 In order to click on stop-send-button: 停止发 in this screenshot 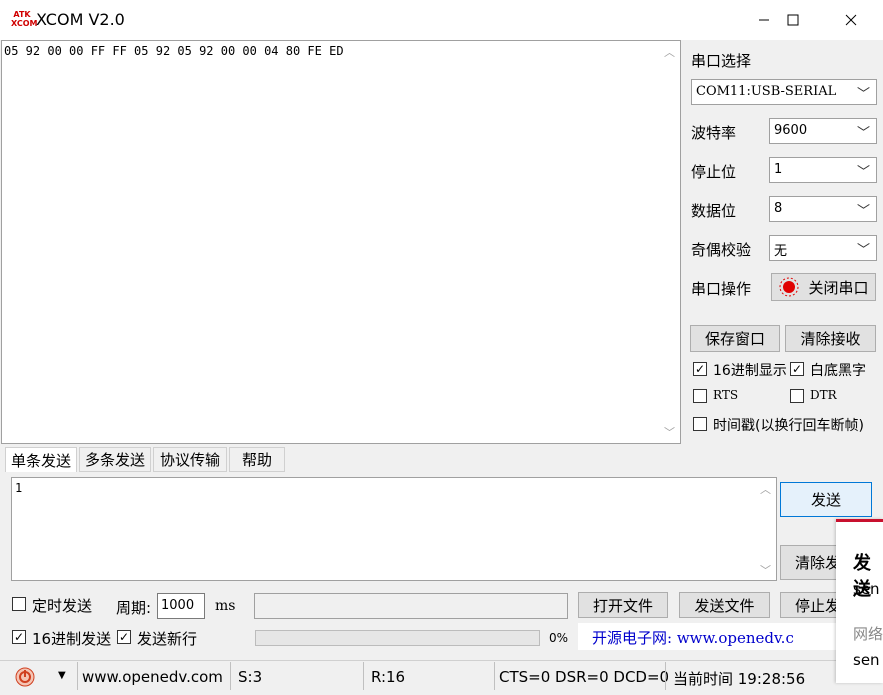, I will do `click(810, 605)`.